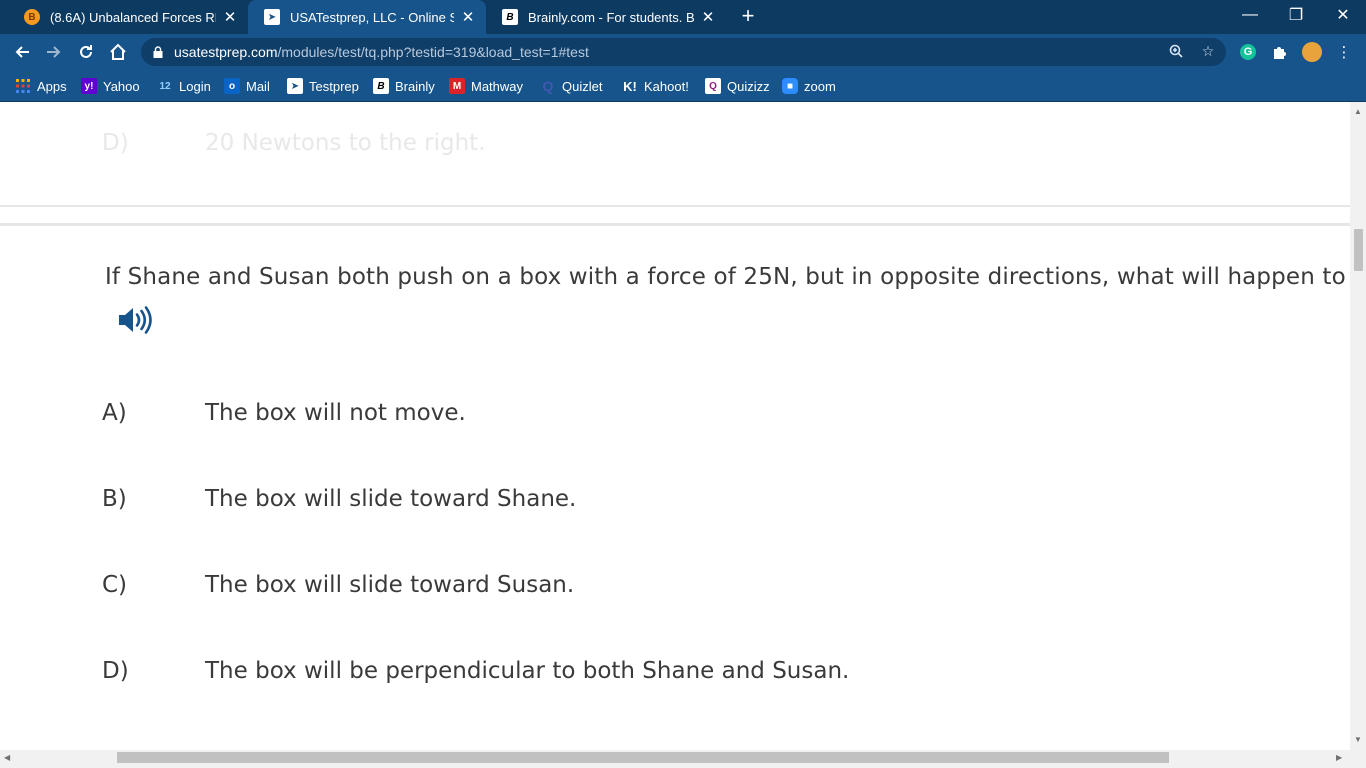  I want to click on menu-kebab-icon: ⋮, so click(1344, 52).